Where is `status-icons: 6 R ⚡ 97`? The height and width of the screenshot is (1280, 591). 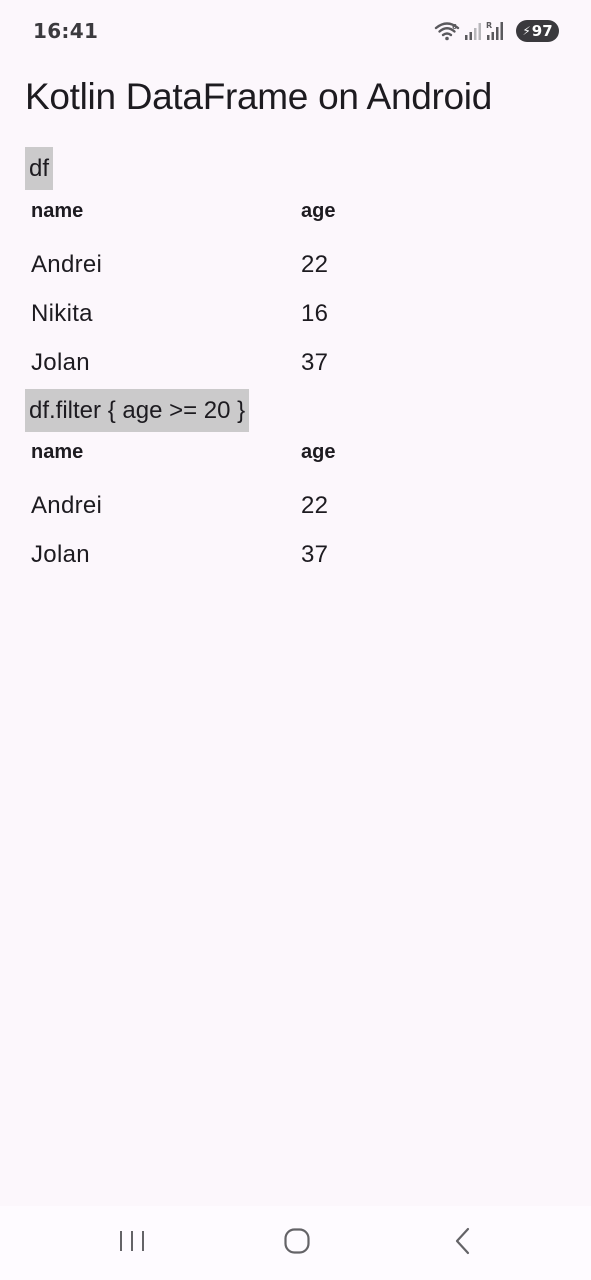 status-icons: 6 R ⚡ 97 is located at coordinates (496, 31).